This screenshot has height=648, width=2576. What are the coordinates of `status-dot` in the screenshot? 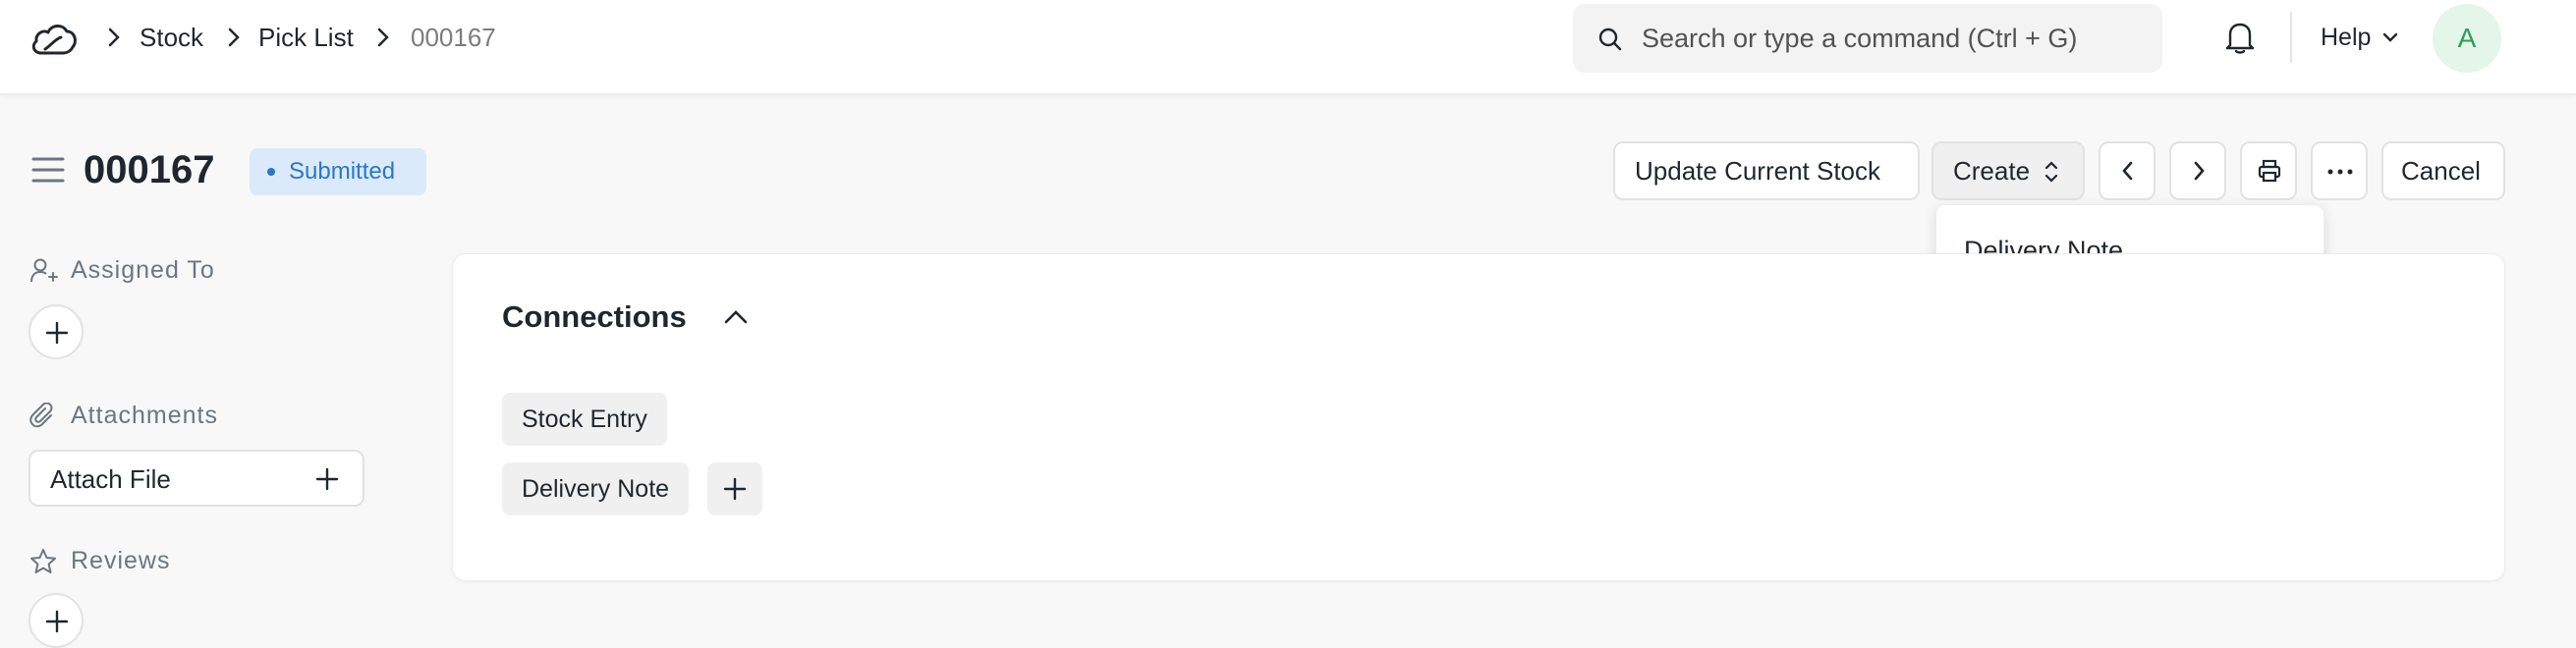 It's located at (271, 172).